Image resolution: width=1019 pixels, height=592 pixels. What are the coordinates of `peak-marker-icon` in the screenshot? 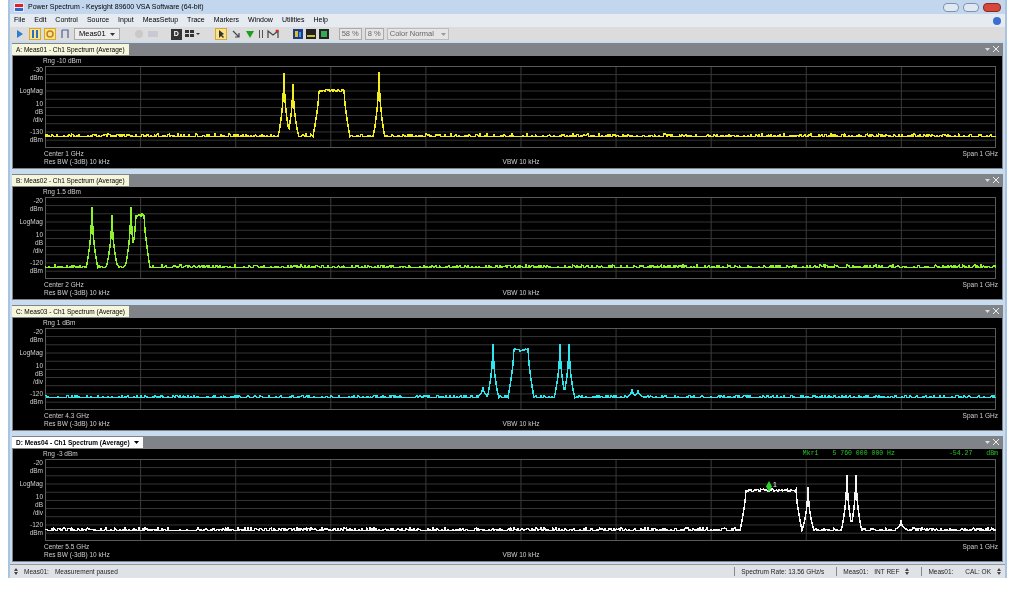 It's located at (272, 34).